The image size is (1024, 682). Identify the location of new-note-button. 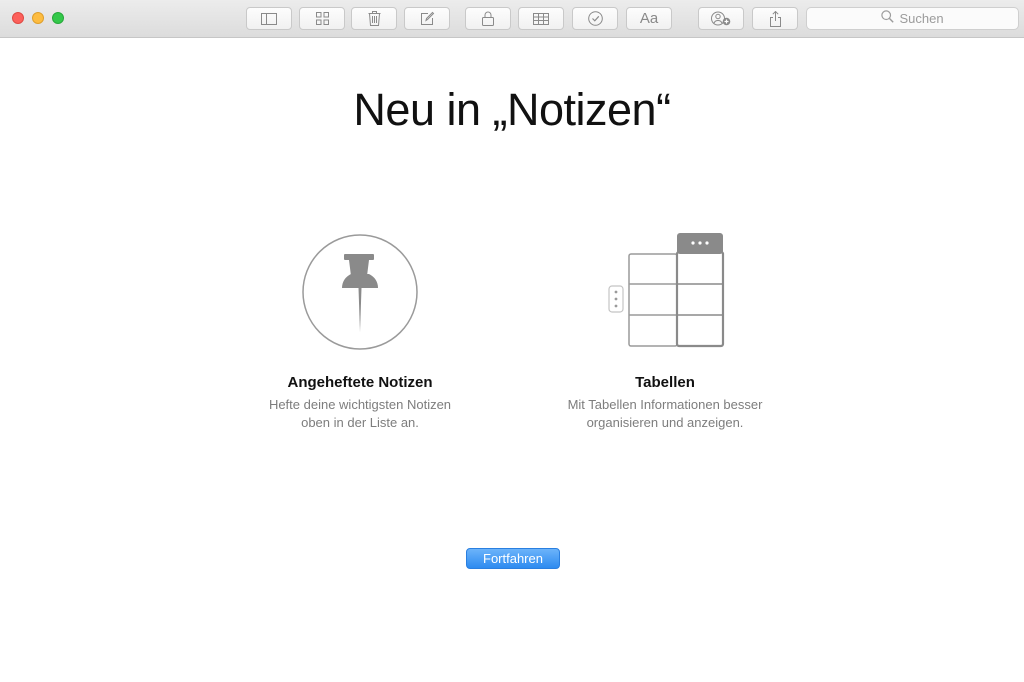
(427, 18).